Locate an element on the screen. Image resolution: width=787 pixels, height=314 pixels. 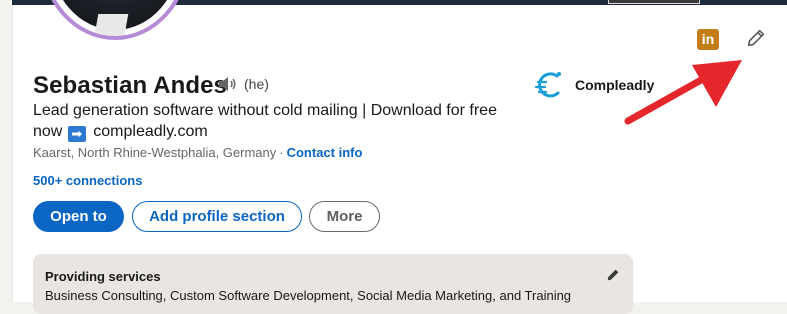
connections-link: 500+ connections is located at coordinates (87, 180).